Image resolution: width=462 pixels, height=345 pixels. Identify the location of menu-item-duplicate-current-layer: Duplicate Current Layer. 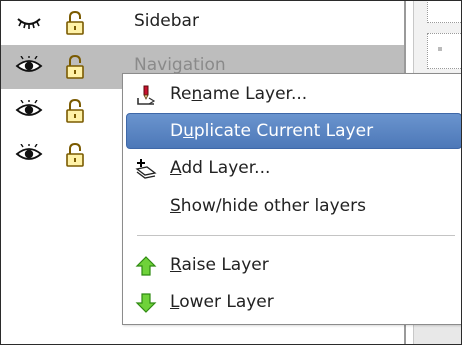
(293, 131).